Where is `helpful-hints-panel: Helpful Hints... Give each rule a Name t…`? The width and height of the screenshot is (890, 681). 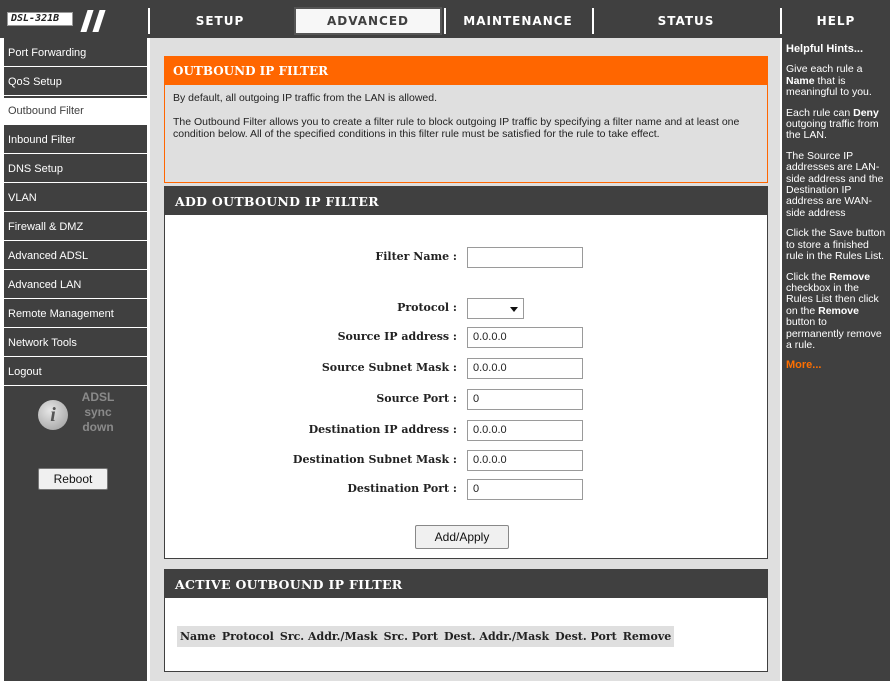 helpful-hints-panel: Helpful Hints... Give each rule a Name t… is located at coordinates (836, 359).